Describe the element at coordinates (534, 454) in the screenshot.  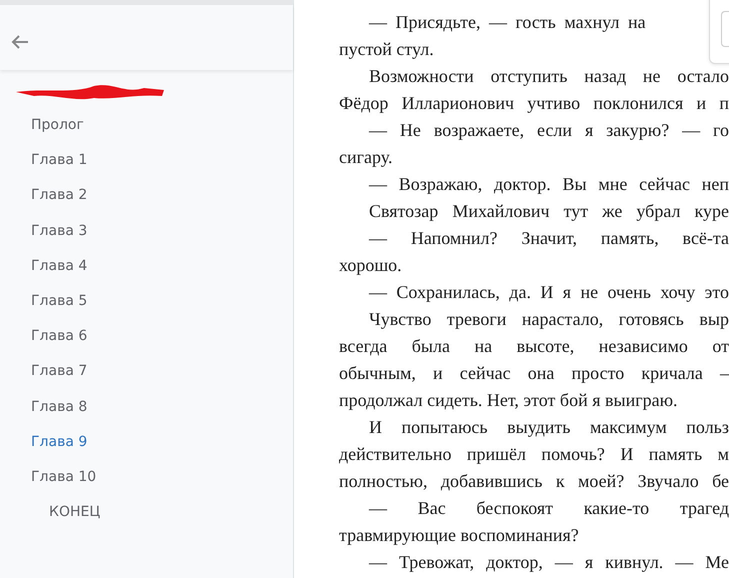
I see `text-line: действительно пришёл помочь? И память м` at that location.